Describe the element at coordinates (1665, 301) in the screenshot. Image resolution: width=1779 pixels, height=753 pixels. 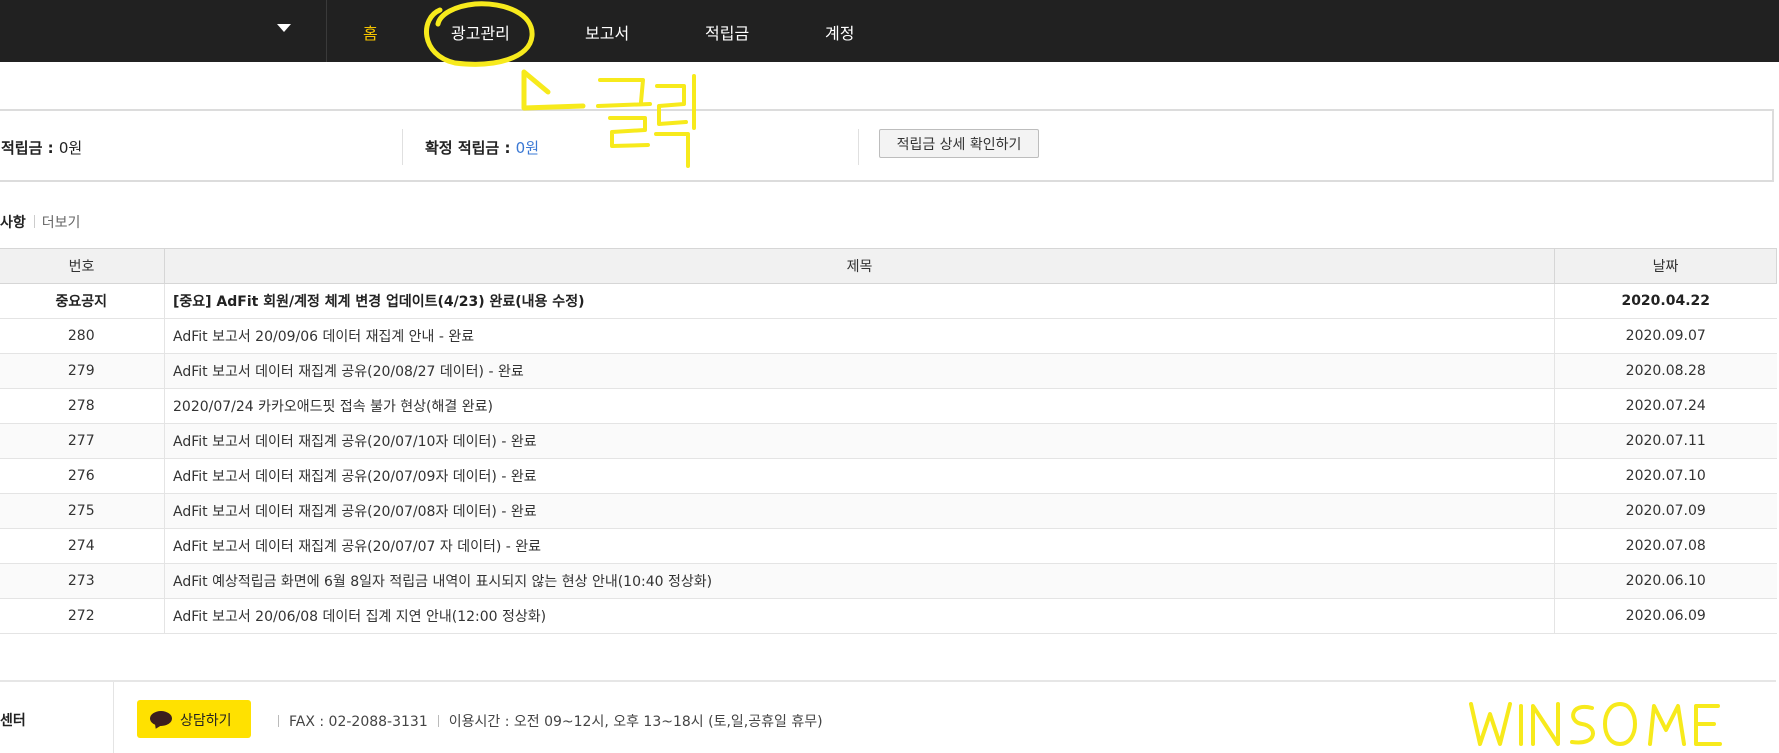
I see `notice-date: 2020.04.22` at that location.